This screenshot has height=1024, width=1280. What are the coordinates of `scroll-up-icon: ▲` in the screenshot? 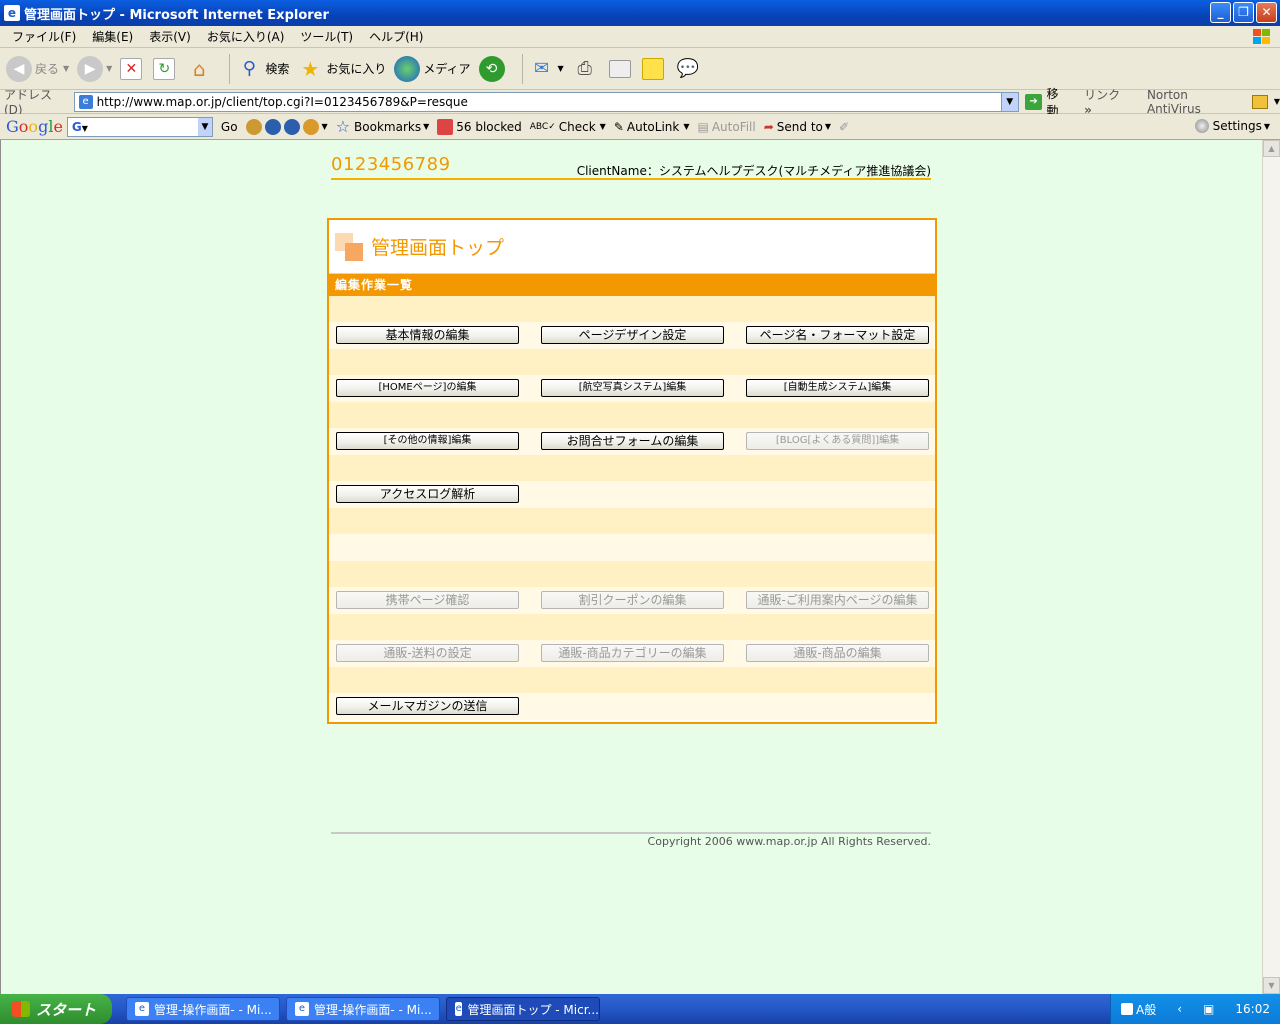 It's located at (1271, 148).